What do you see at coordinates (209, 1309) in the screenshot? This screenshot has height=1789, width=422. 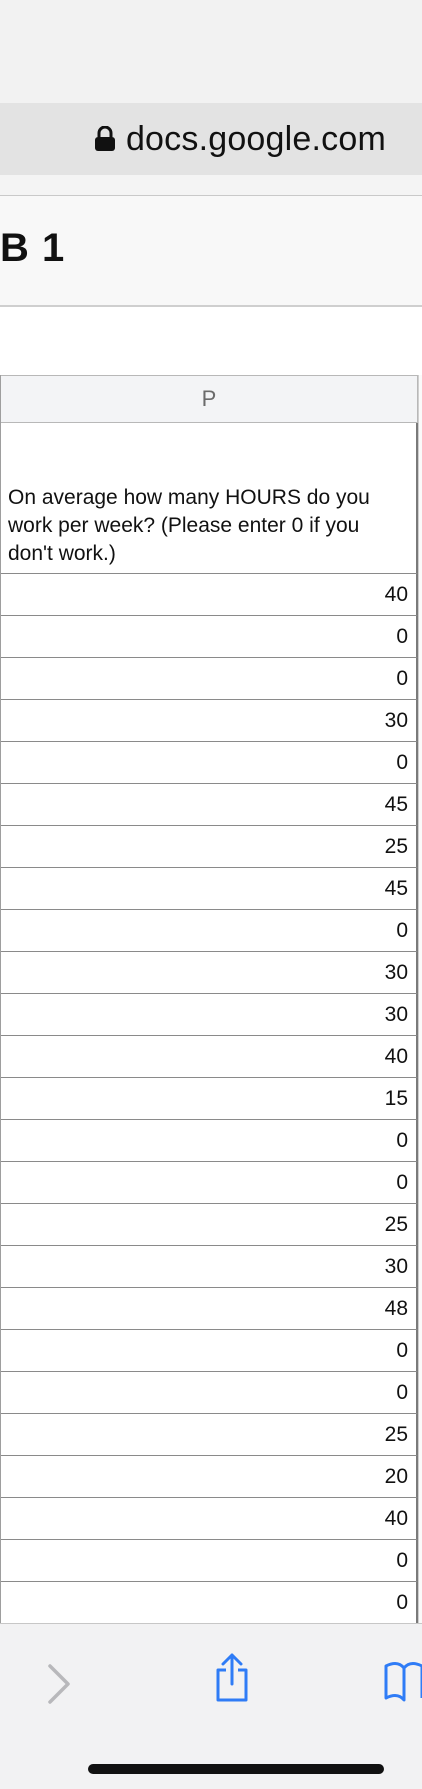 I see `table-row: 48` at bounding box center [209, 1309].